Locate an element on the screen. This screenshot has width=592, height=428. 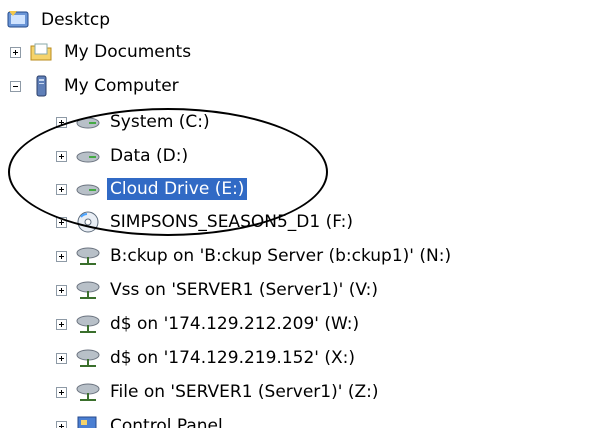
tree-item-label: d$ on '174.129.219.152' (X:) is located at coordinates (232, 358).